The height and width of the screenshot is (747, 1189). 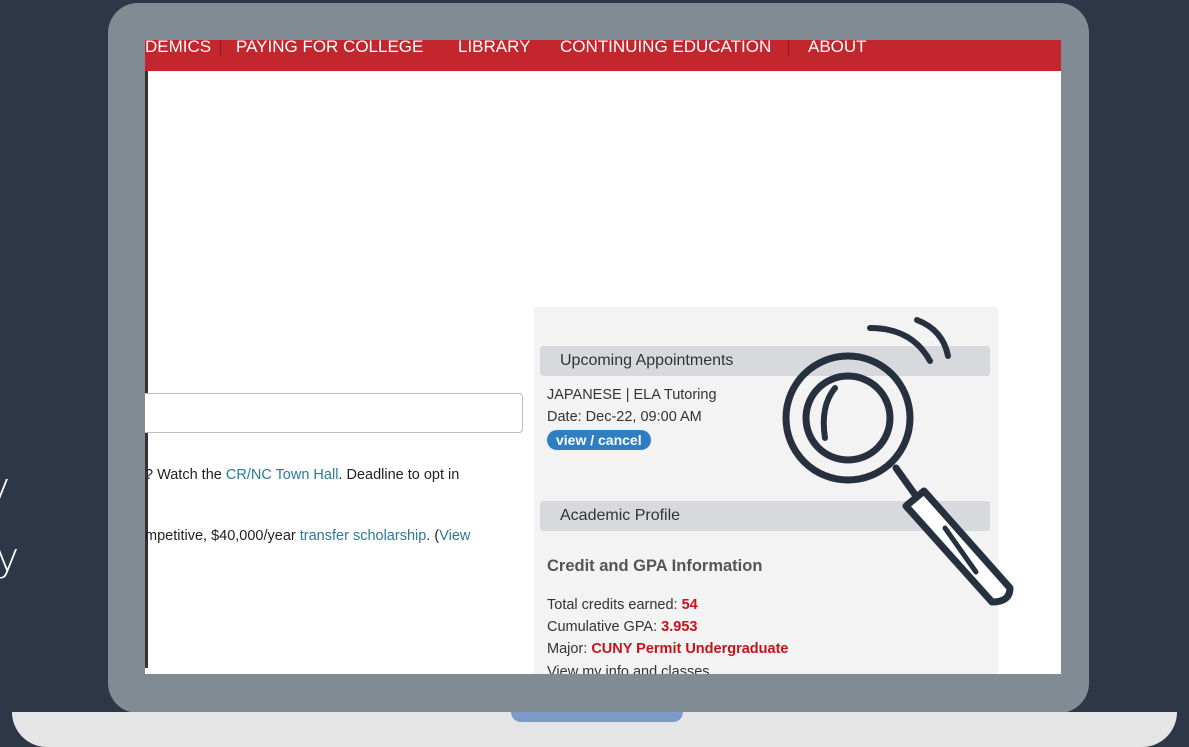 I want to click on major-row: Major: CUNY Permit Undergraduate, so click(x=667, y=649).